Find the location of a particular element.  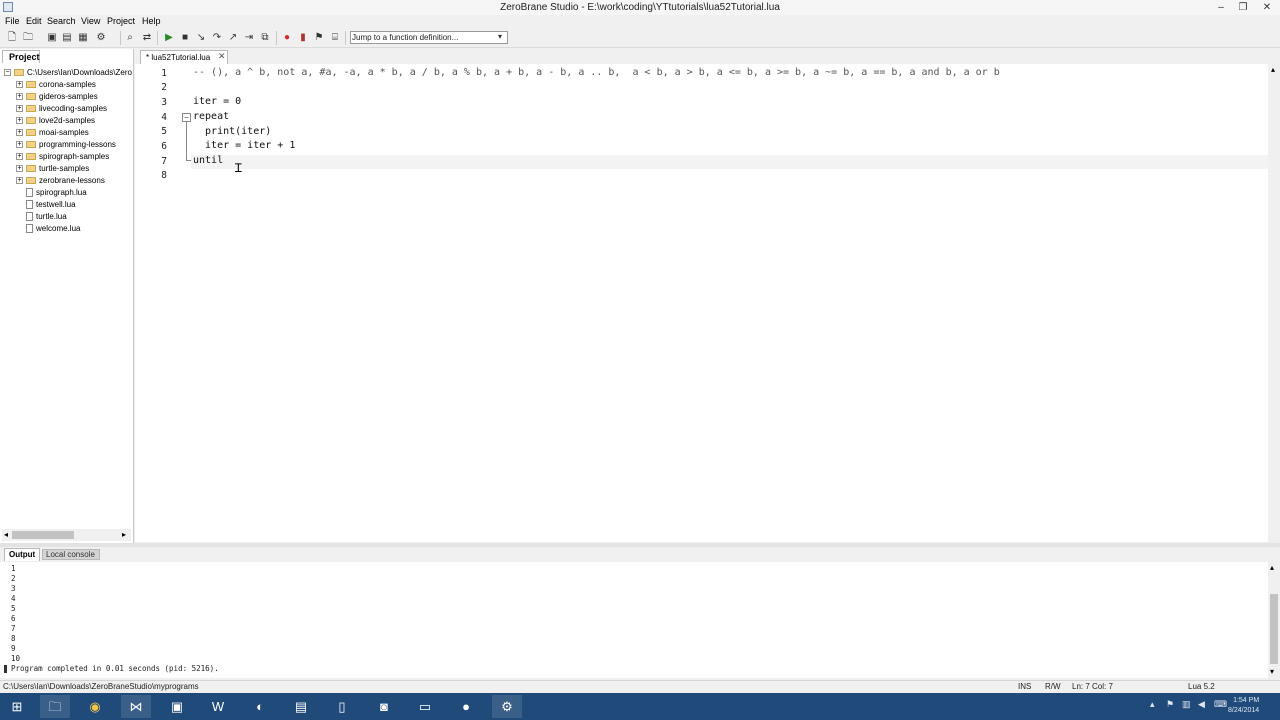

tree-file: spirograph.lua is located at coordinates (56, 194).